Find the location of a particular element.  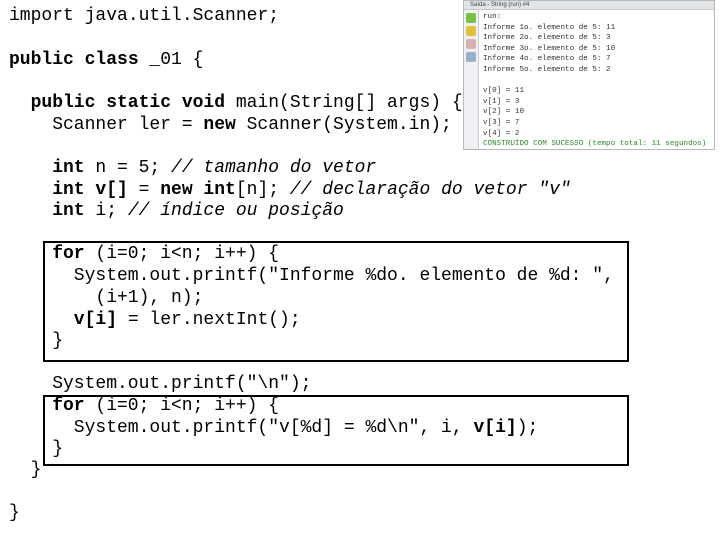

code-token: new is located at coordinates (219, 125).